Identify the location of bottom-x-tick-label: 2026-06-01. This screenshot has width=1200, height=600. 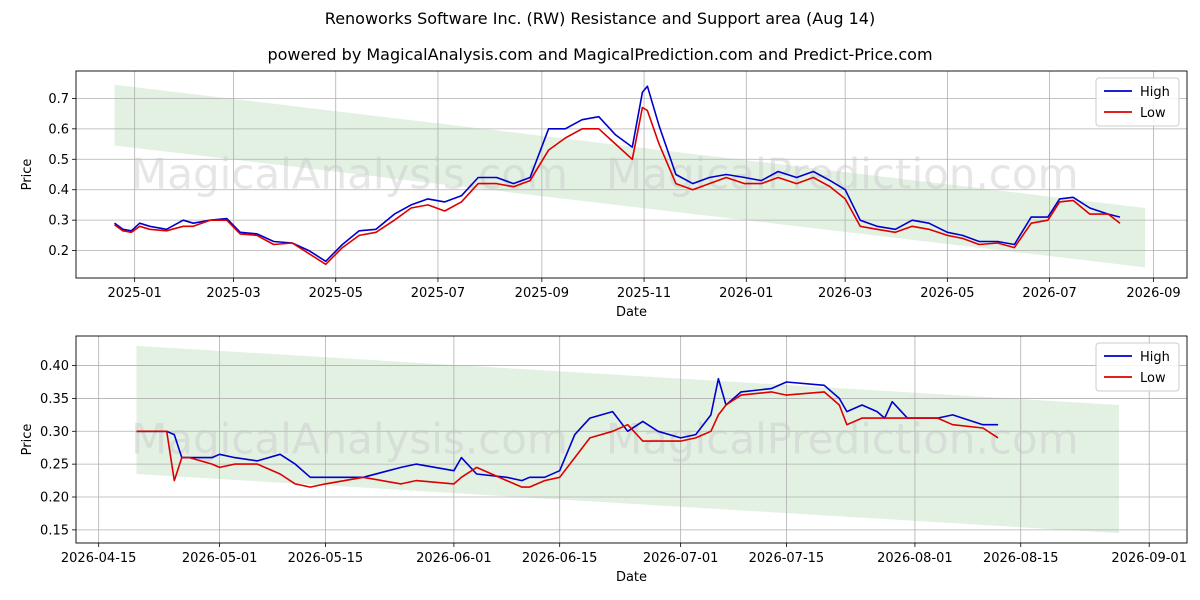
(454, 558).